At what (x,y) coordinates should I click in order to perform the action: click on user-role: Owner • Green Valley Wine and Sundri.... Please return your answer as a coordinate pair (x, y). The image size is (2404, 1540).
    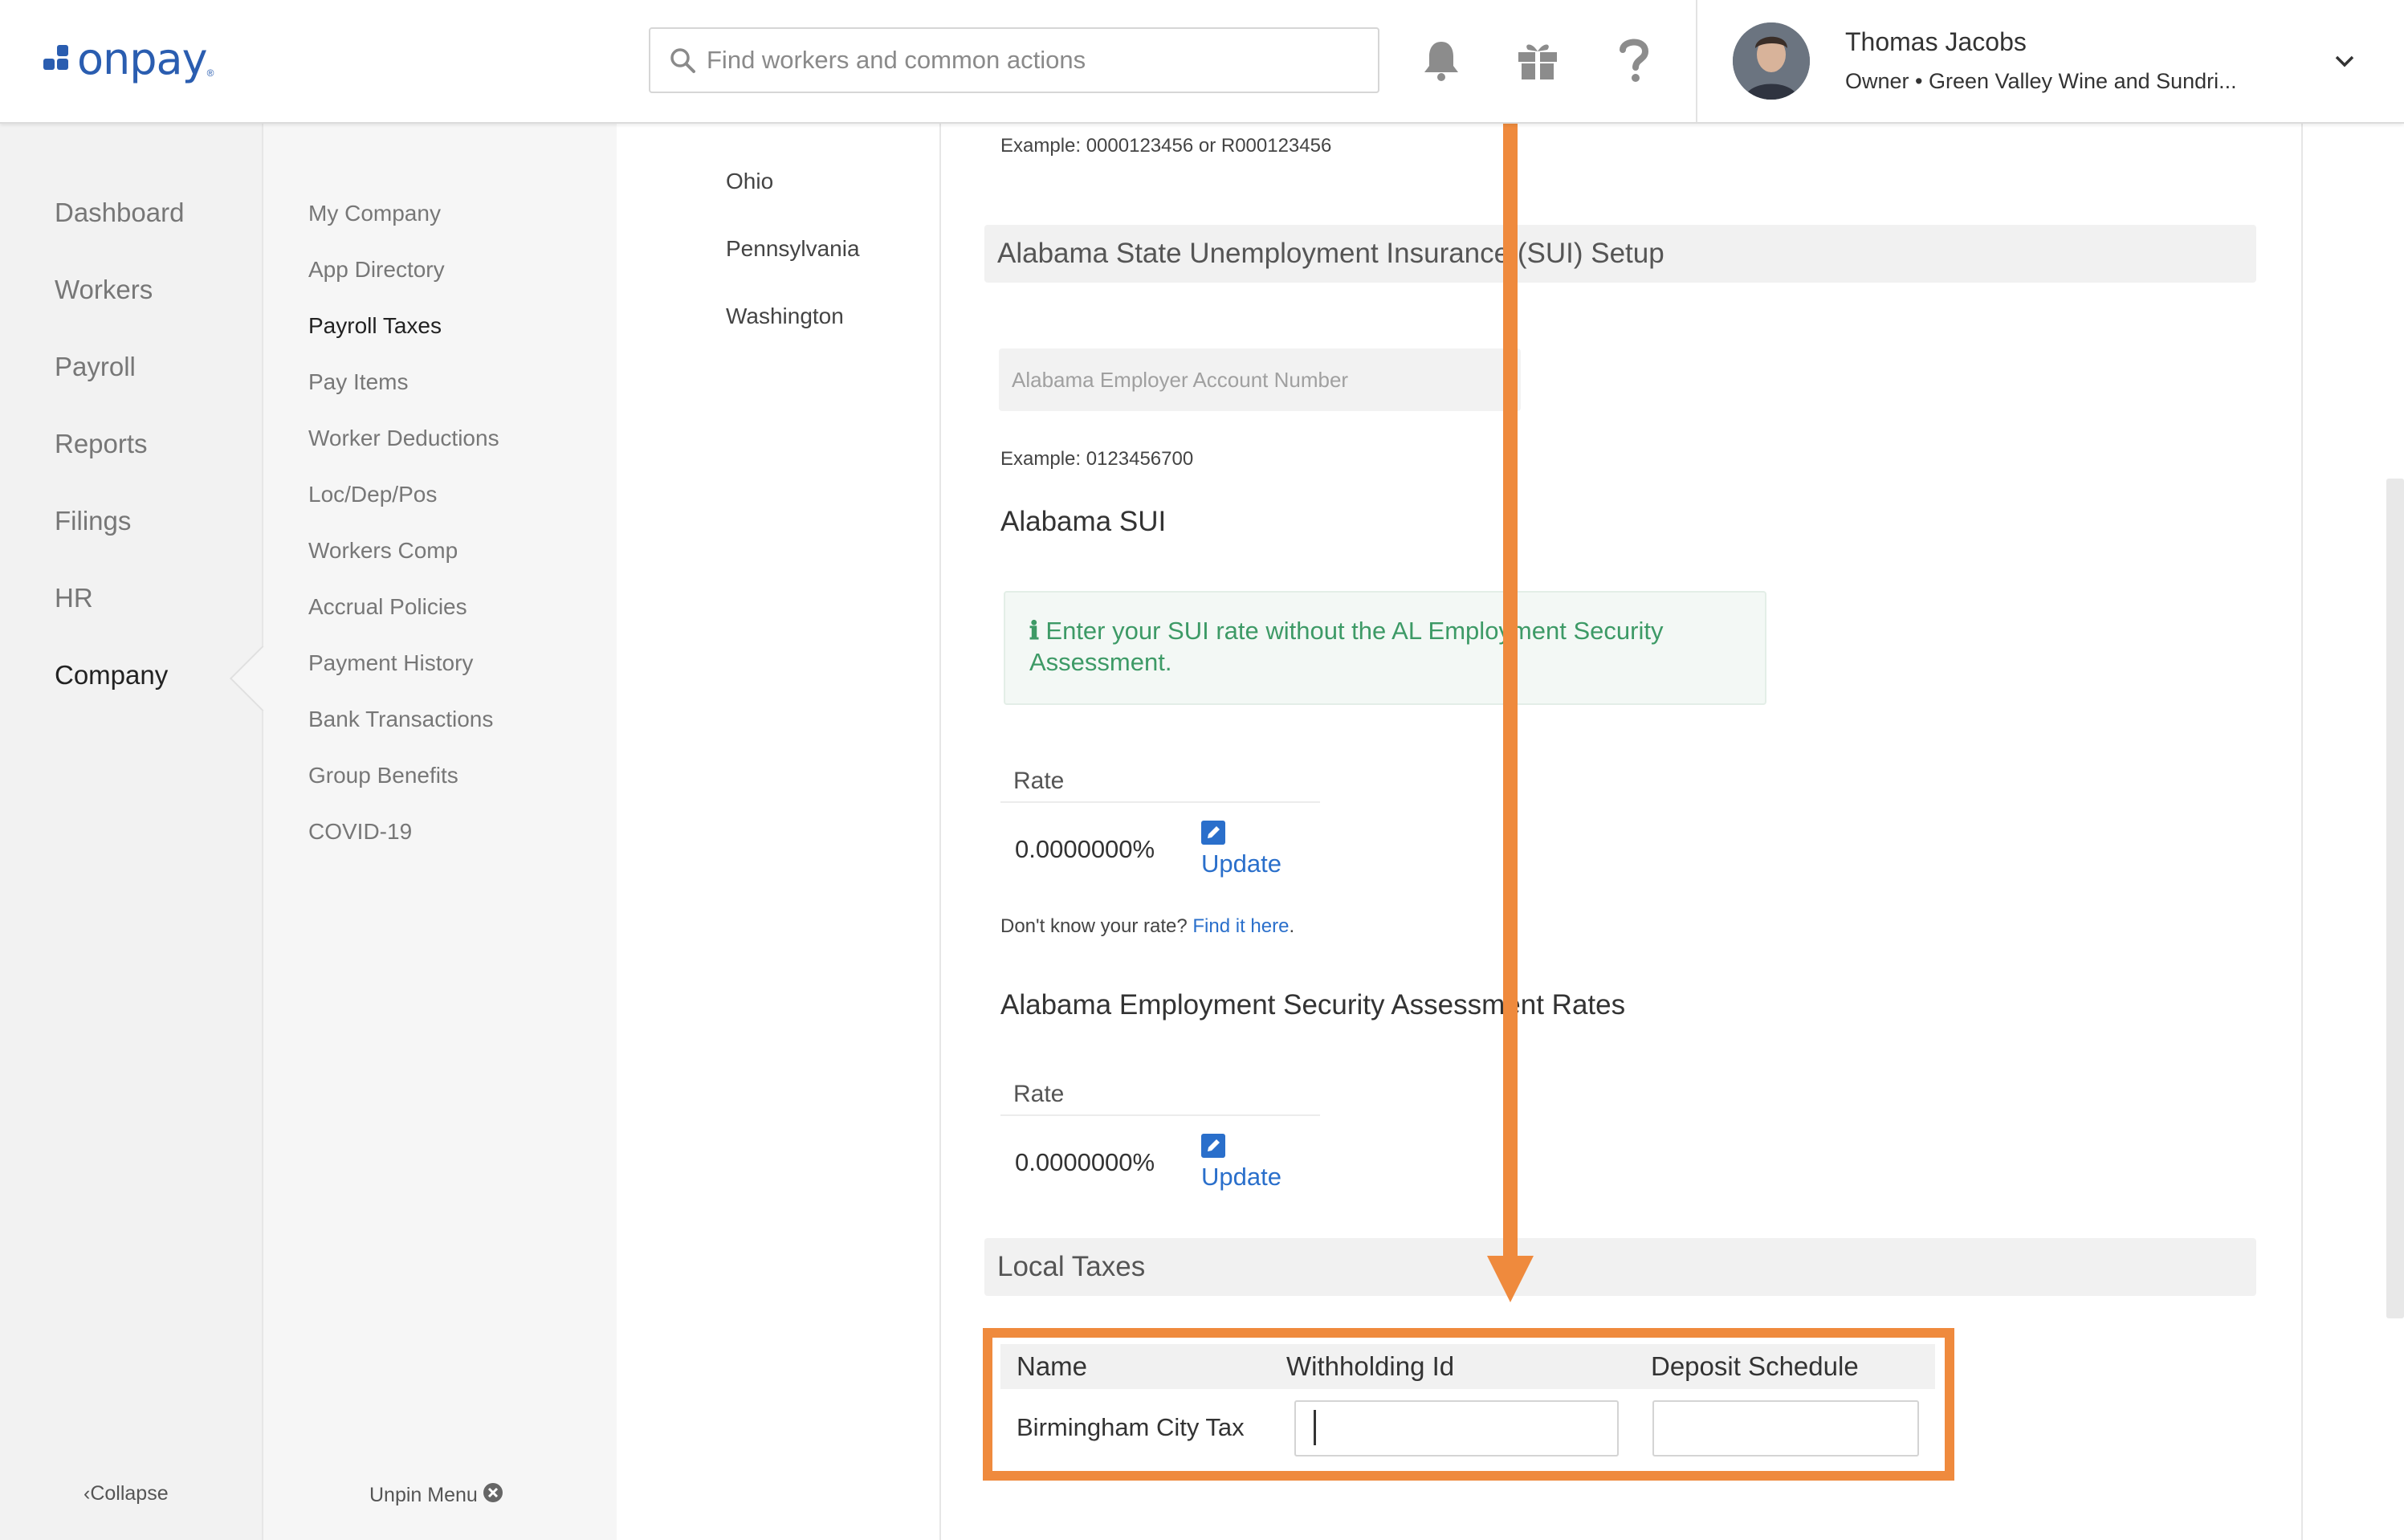
    Looking at the image, I should click on (2041, 81).